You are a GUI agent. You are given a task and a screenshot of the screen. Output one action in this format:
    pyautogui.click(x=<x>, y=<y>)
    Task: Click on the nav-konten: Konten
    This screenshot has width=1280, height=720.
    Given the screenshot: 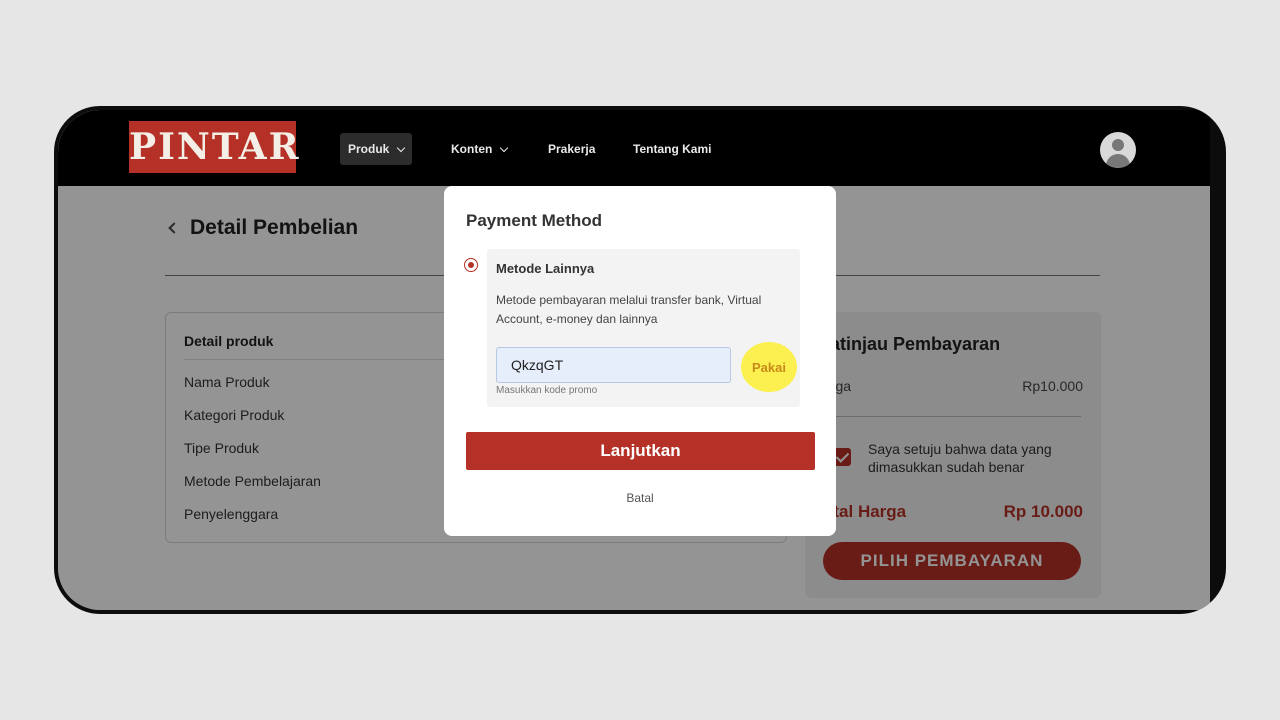 What is the action you would take?
    pyautogui.click(x=480, y=149)
    